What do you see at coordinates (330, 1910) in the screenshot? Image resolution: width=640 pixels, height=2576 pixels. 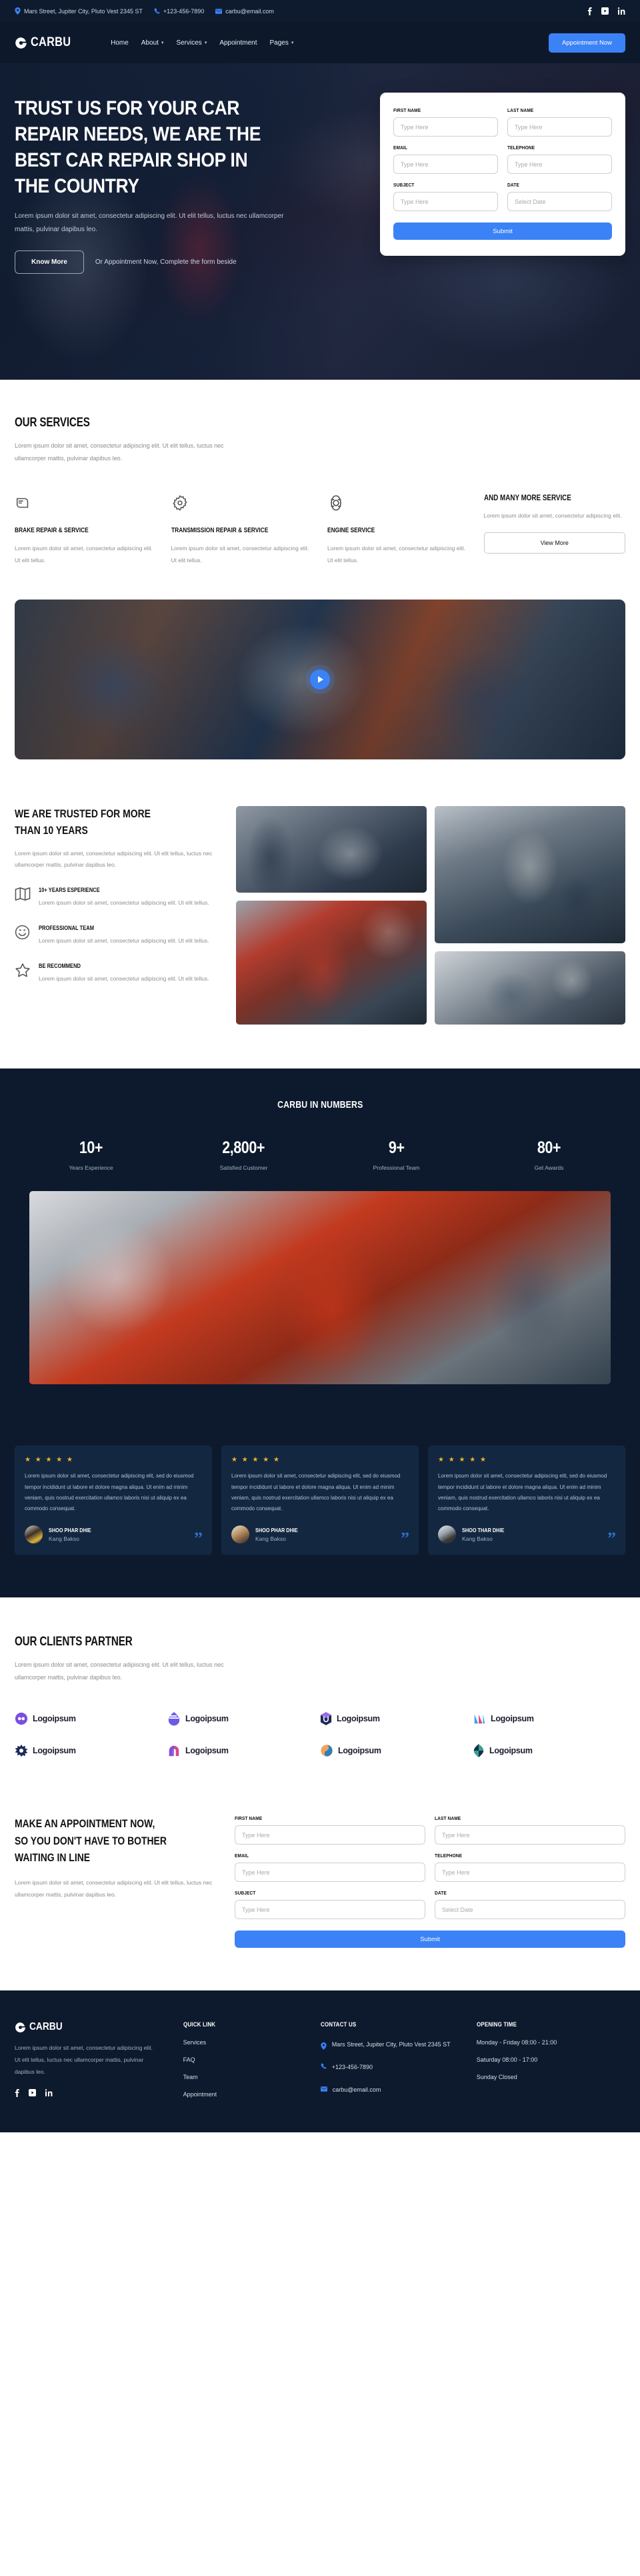 I see `appointment-input-subject` at bounding box center [330, 1910].